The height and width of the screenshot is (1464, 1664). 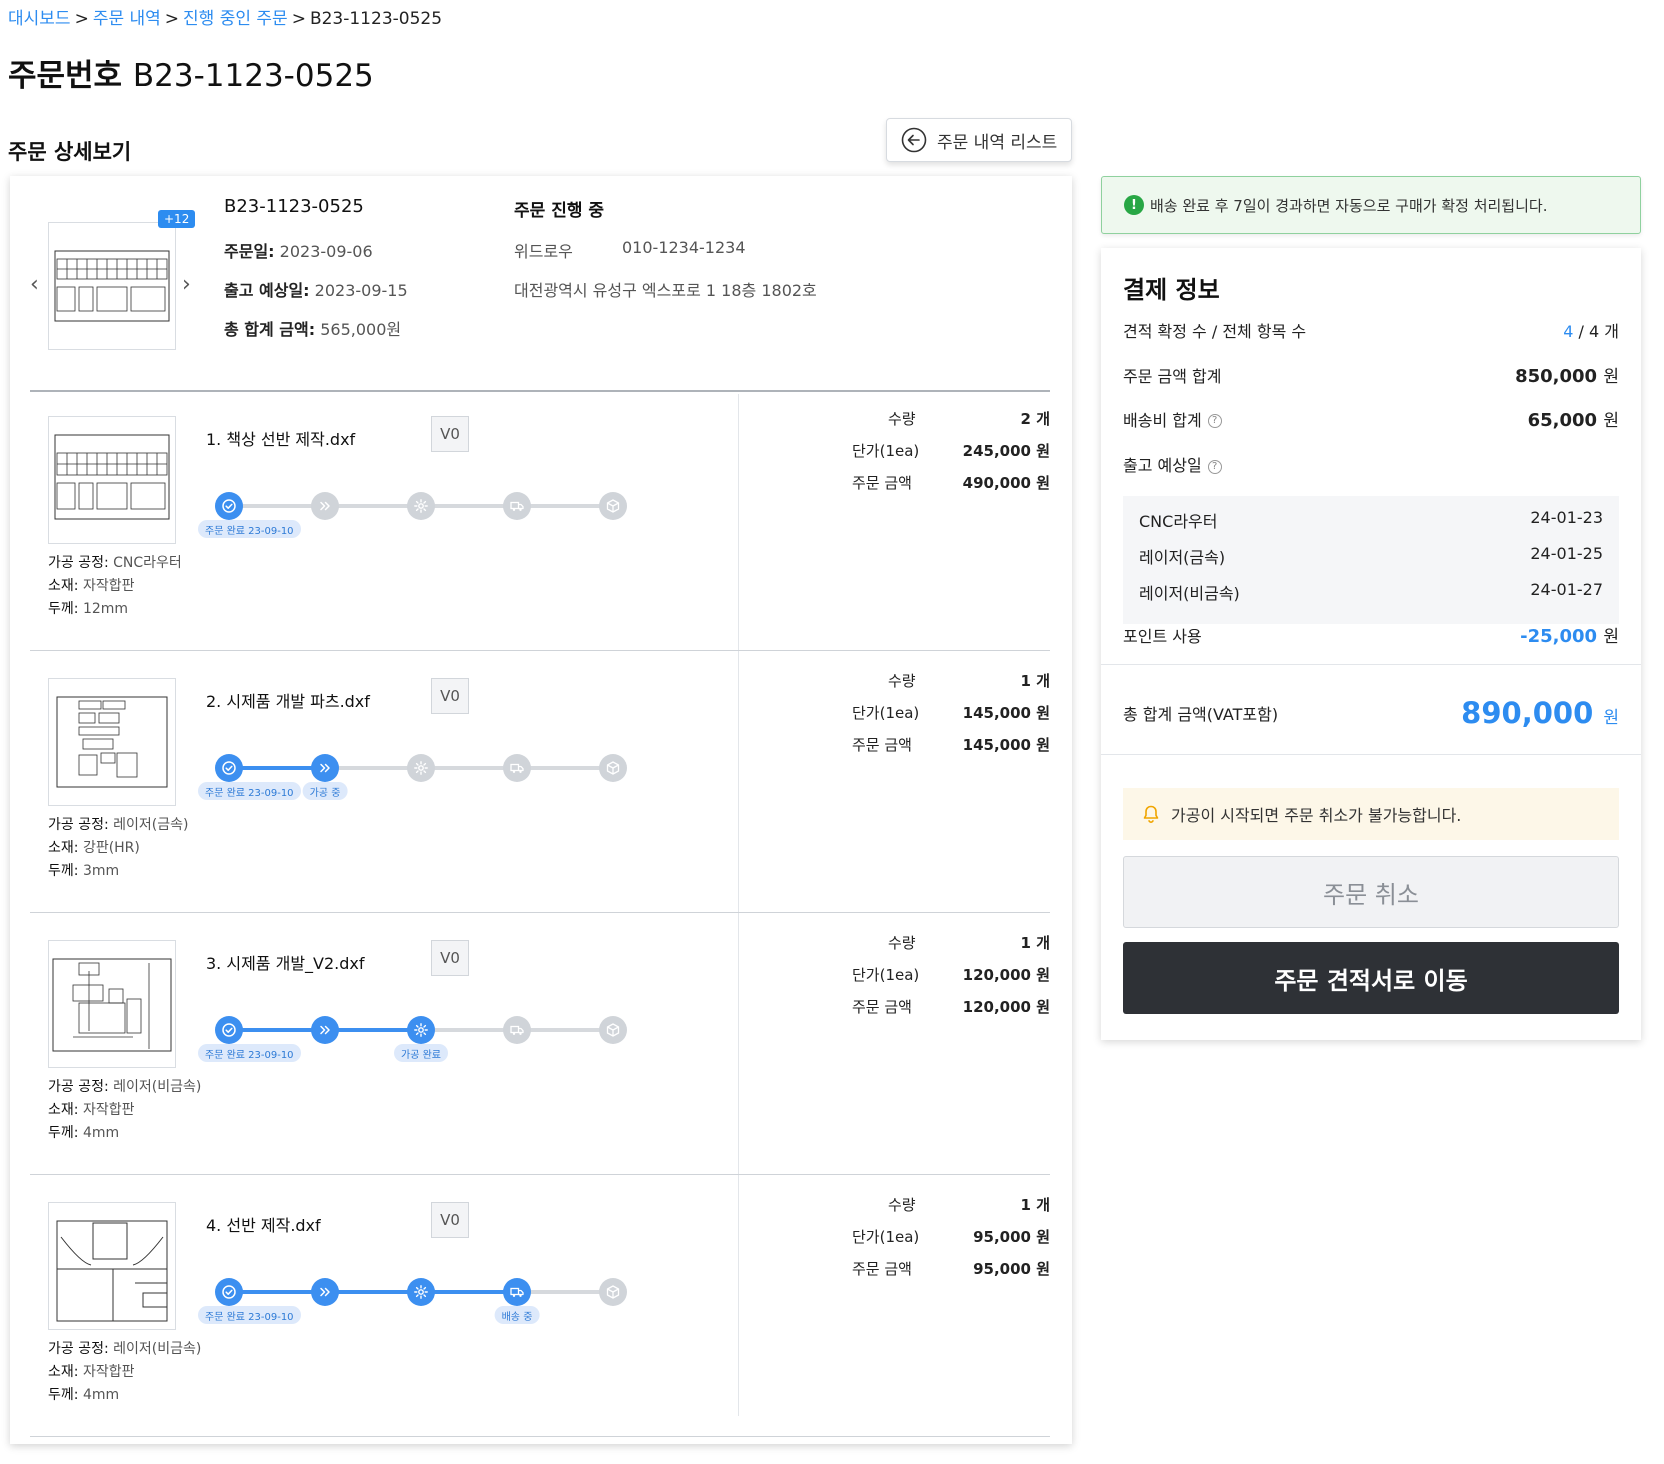 What do you see at coordinates (684, 247) in the screenshot?
I see `phone-number: 010-1234-1234` at bounding box center [684, 247].